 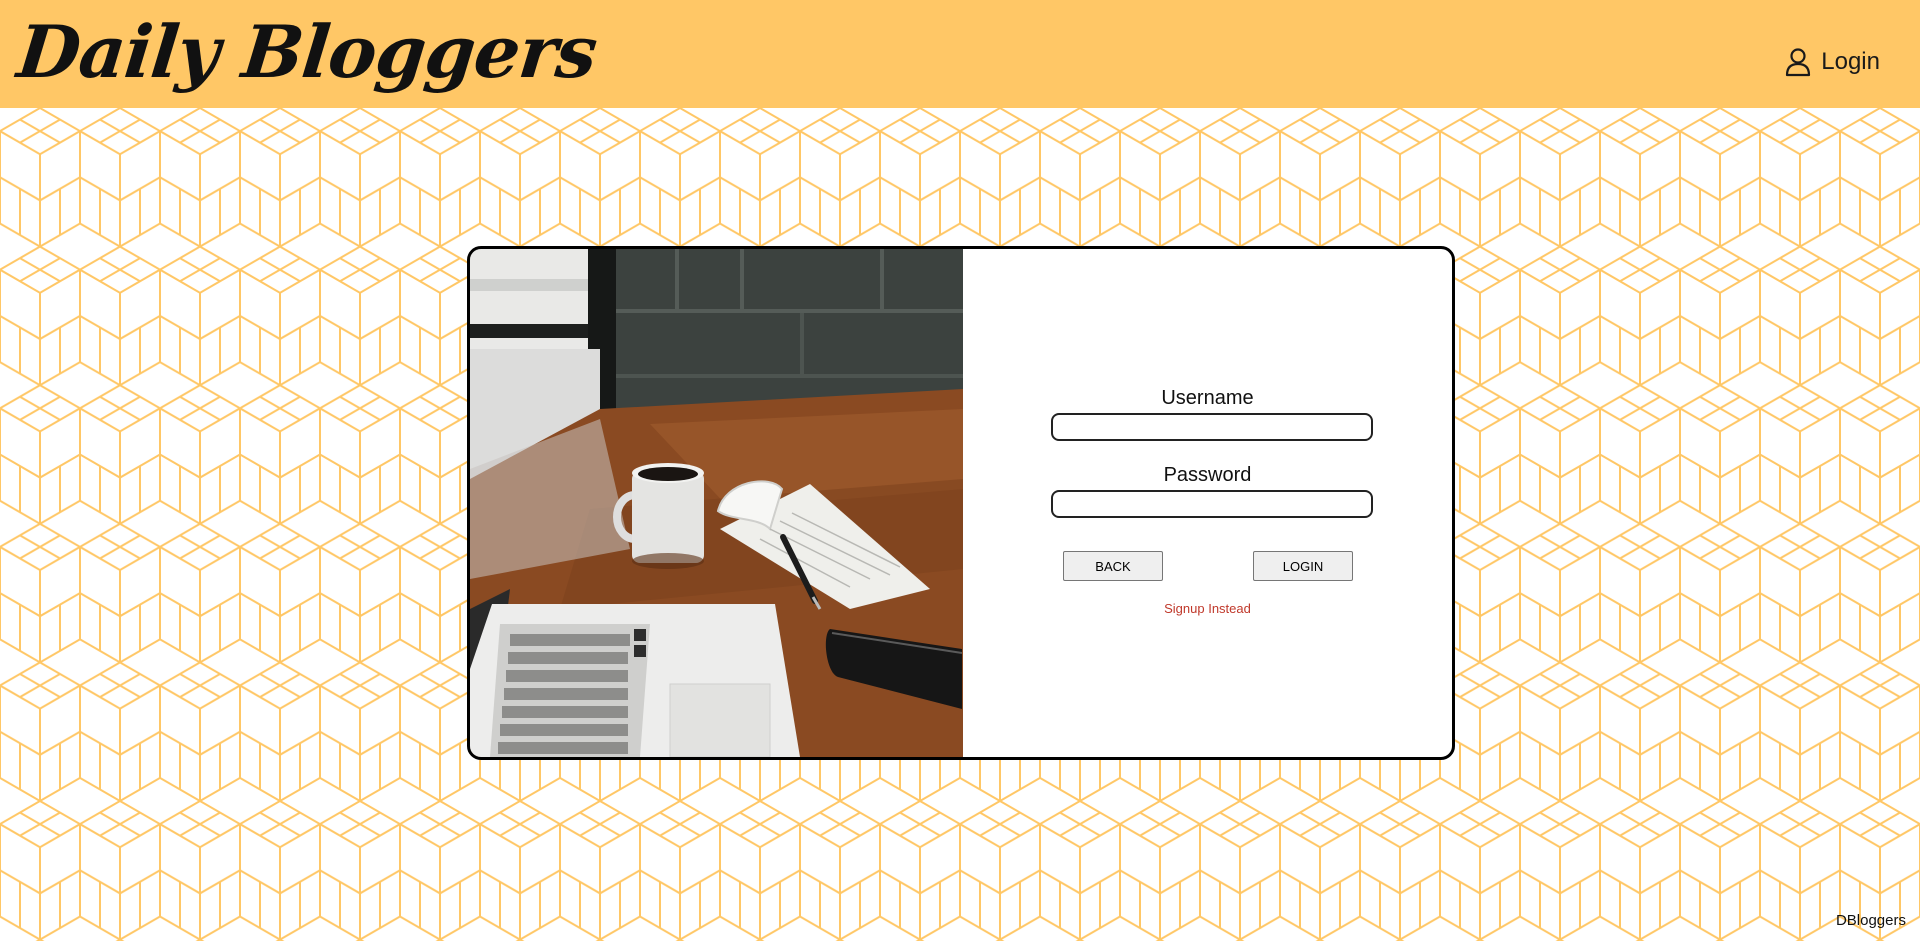 What do you see at coordinates (1212, 504) in the screenshot?
I see `password-input` at bounding box center [1212, 504].